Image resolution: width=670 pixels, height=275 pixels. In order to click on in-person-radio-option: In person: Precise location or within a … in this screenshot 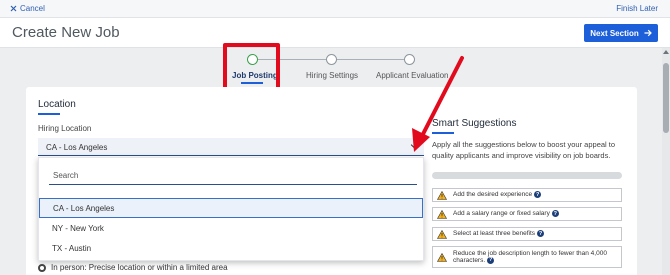, I will do `click(133, 267)`.